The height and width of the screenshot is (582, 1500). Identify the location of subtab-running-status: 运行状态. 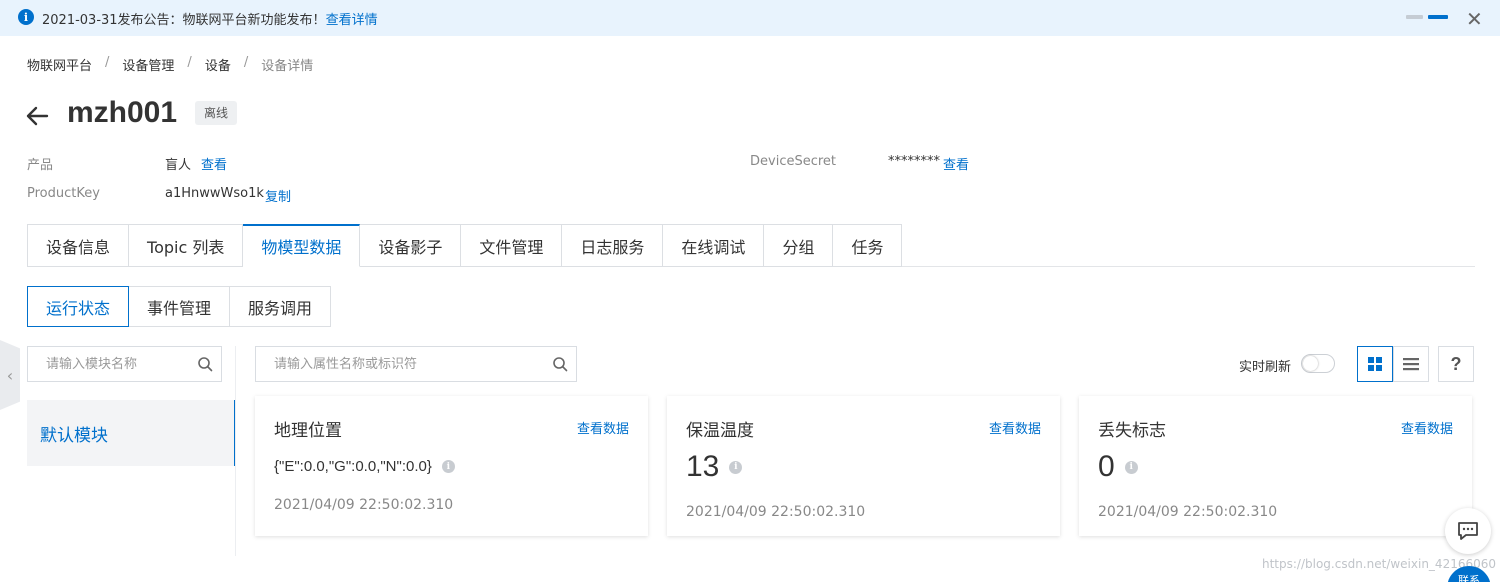
(78, 306).